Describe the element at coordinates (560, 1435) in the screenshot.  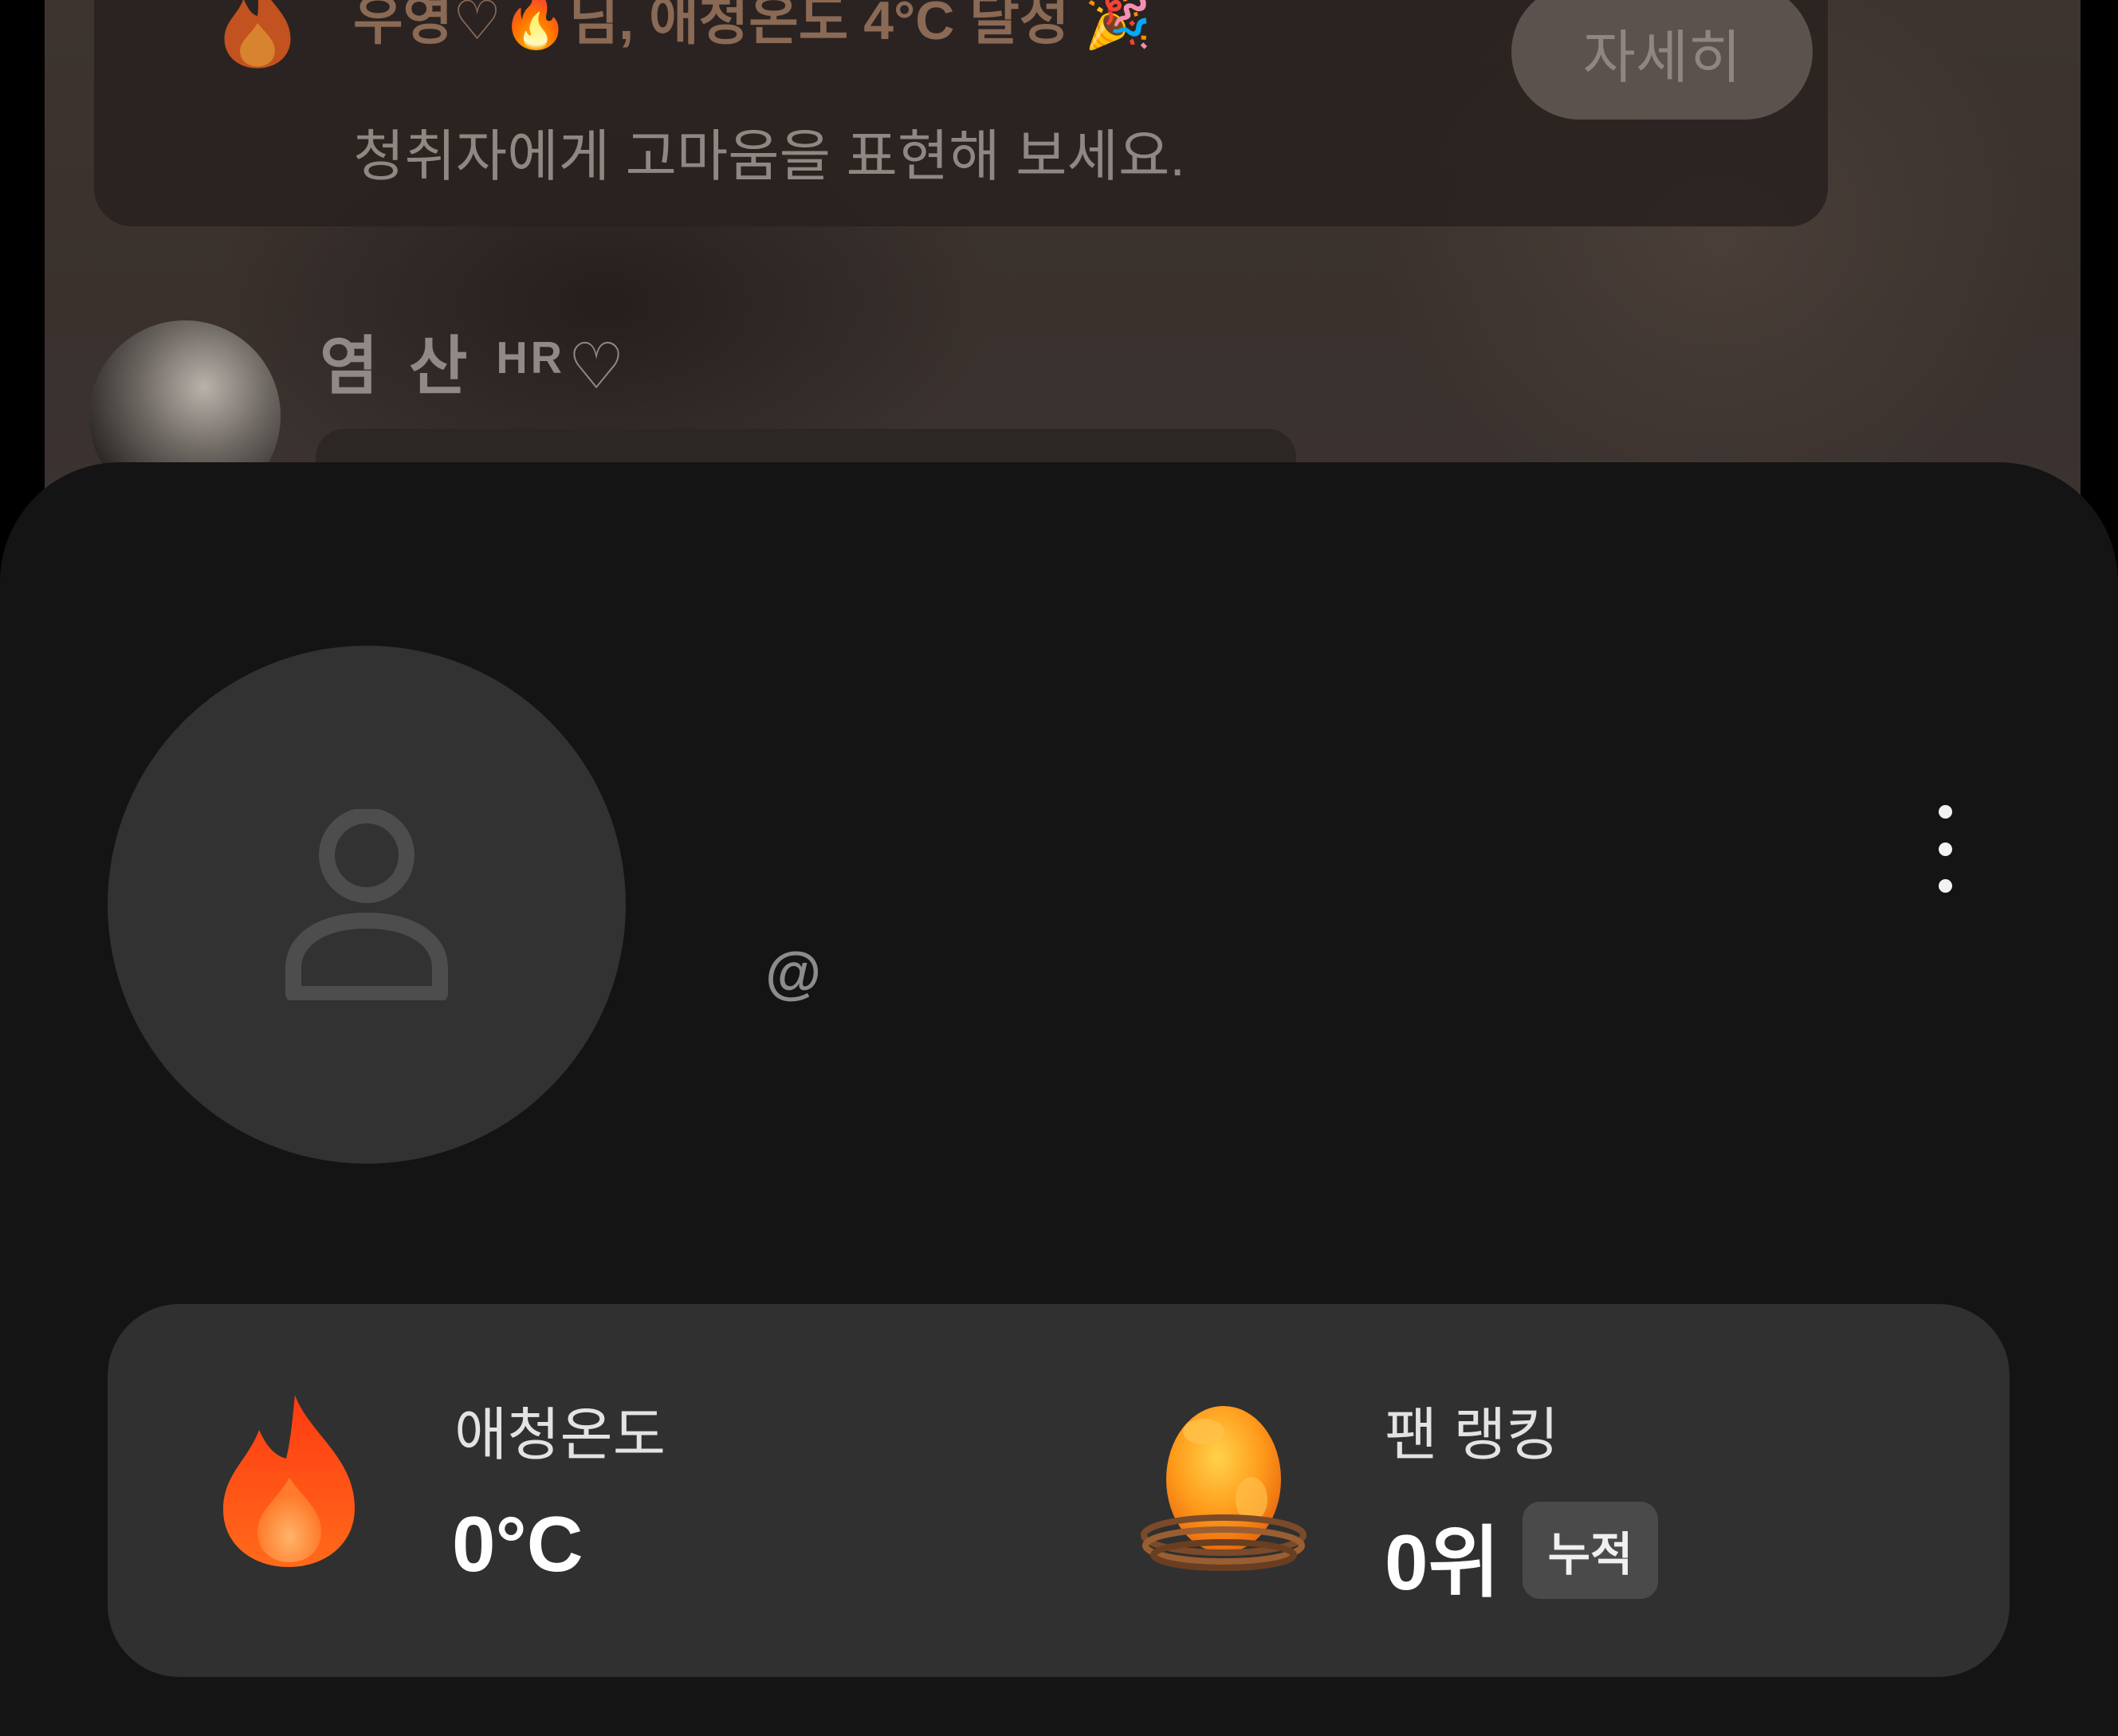
I see `temperature-label: 애청온도` at that location.